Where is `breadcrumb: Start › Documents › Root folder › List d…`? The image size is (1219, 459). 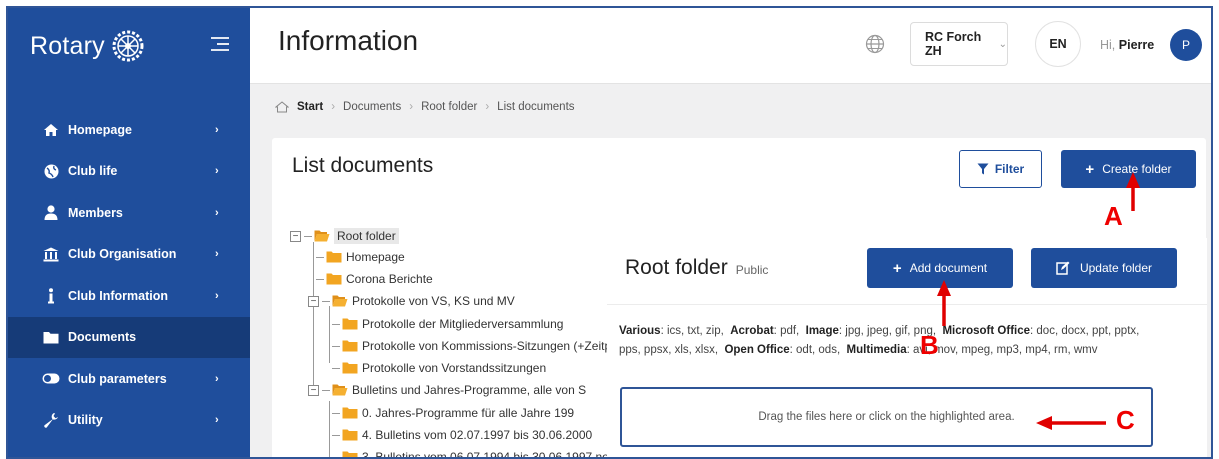 breadcrumb: Start › Documents › Root folder › List d… is located at coordinates (425, 107).